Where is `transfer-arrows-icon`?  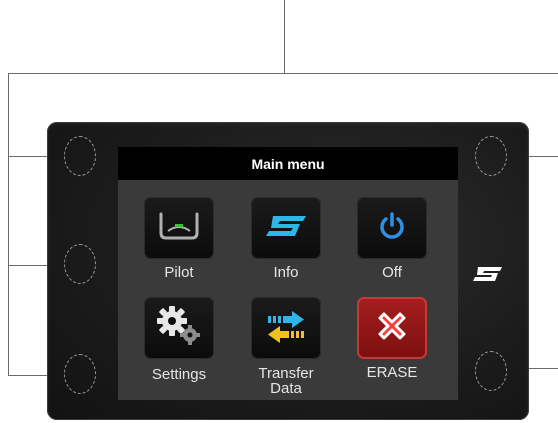 transfer-arrows-icon is located at coordinates (286, 328).